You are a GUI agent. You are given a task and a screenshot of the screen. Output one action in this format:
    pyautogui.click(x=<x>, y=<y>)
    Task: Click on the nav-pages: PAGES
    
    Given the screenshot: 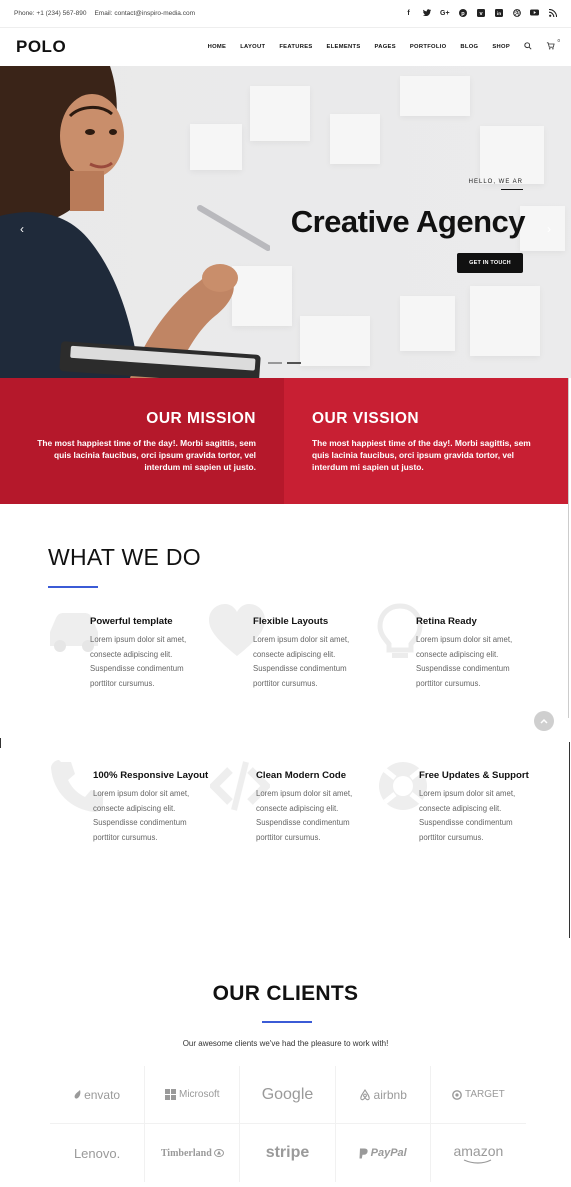 What is the action you would take?
    pyautogui.click(x=385, y=47)
    